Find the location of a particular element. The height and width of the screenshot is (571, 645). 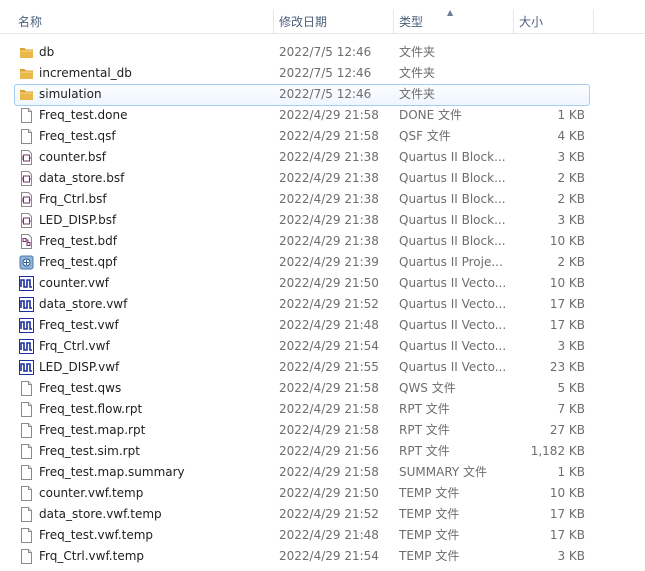

quartus-bdf-icon is located at coordinates (26, 241).